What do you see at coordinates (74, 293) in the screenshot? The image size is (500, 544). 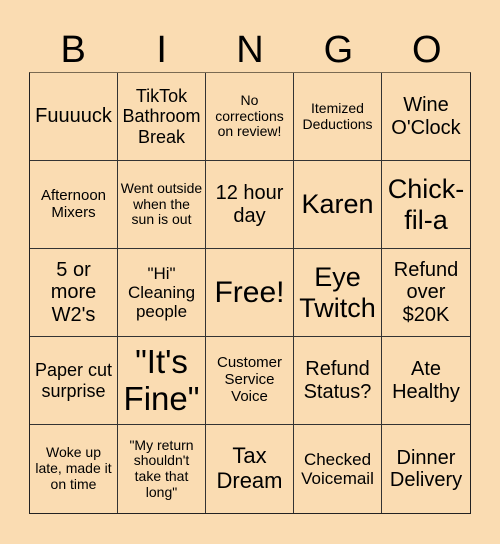 I see `bingo-cell: 5 or more W2's` at bounding box center [74, 293].